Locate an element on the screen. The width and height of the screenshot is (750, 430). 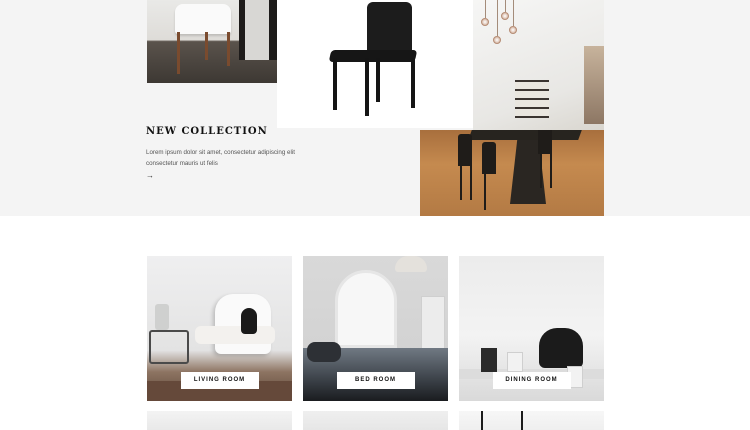
category-card-bed-room: BED ROOM is located at coordinates (375, 328).